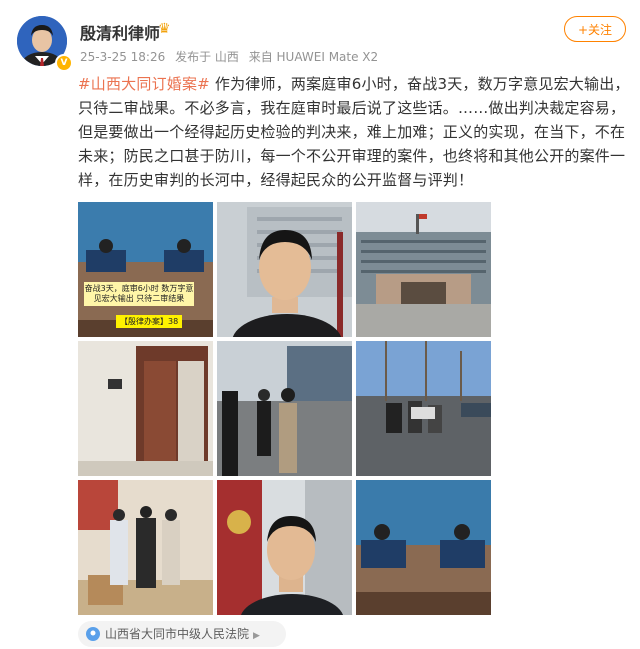 This screenshot has height=649, width=640. I want to click on post-meta: 25-3-25 18:26 发布于 山西 来自 HUAWEI Mate X2, so click(232, 56).